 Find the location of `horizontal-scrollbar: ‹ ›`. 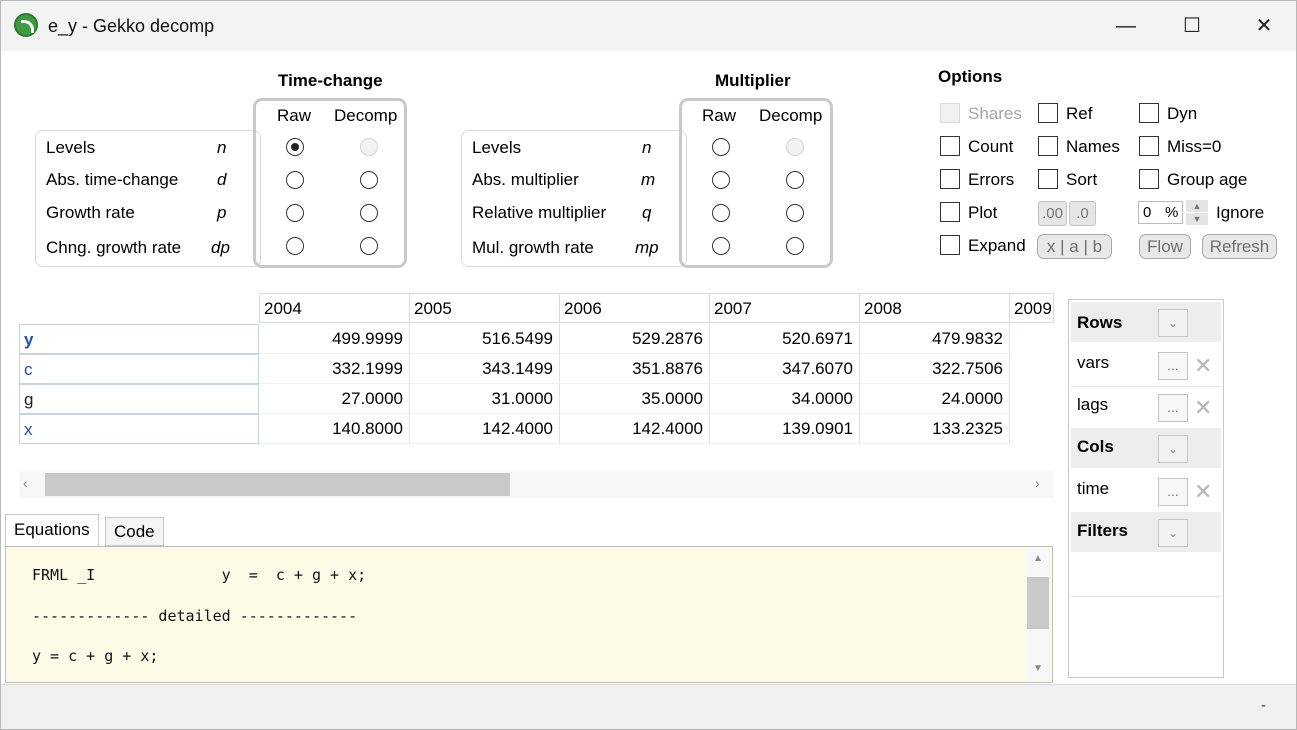

horizontal-scrollbar: ‹ › is located at coordinates (536, 484).